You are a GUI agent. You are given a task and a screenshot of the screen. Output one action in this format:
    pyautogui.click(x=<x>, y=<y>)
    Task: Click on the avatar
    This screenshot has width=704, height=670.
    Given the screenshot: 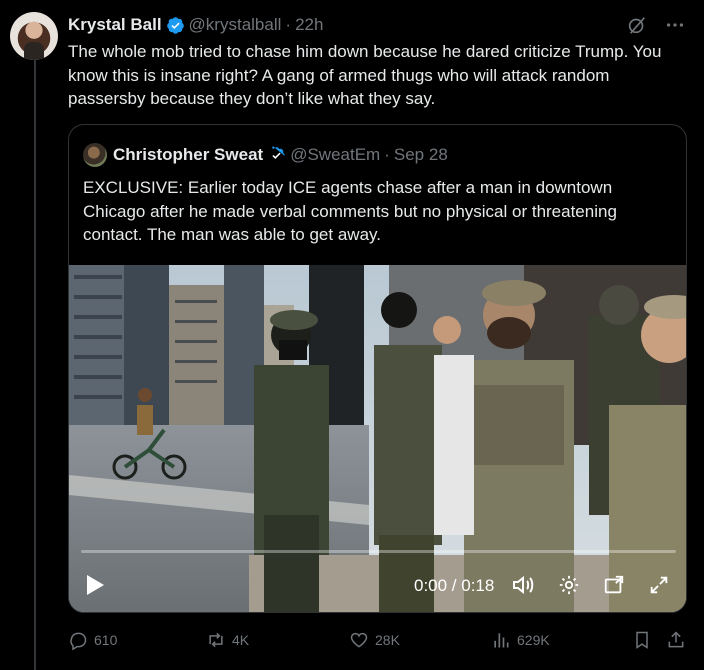 What is the action you would take?
    pyautogui.click(x=34, y=36)
    